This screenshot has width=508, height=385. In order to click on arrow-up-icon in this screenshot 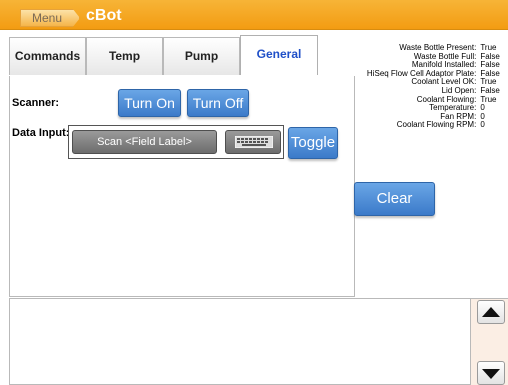, I will do `click(491, 312)`.